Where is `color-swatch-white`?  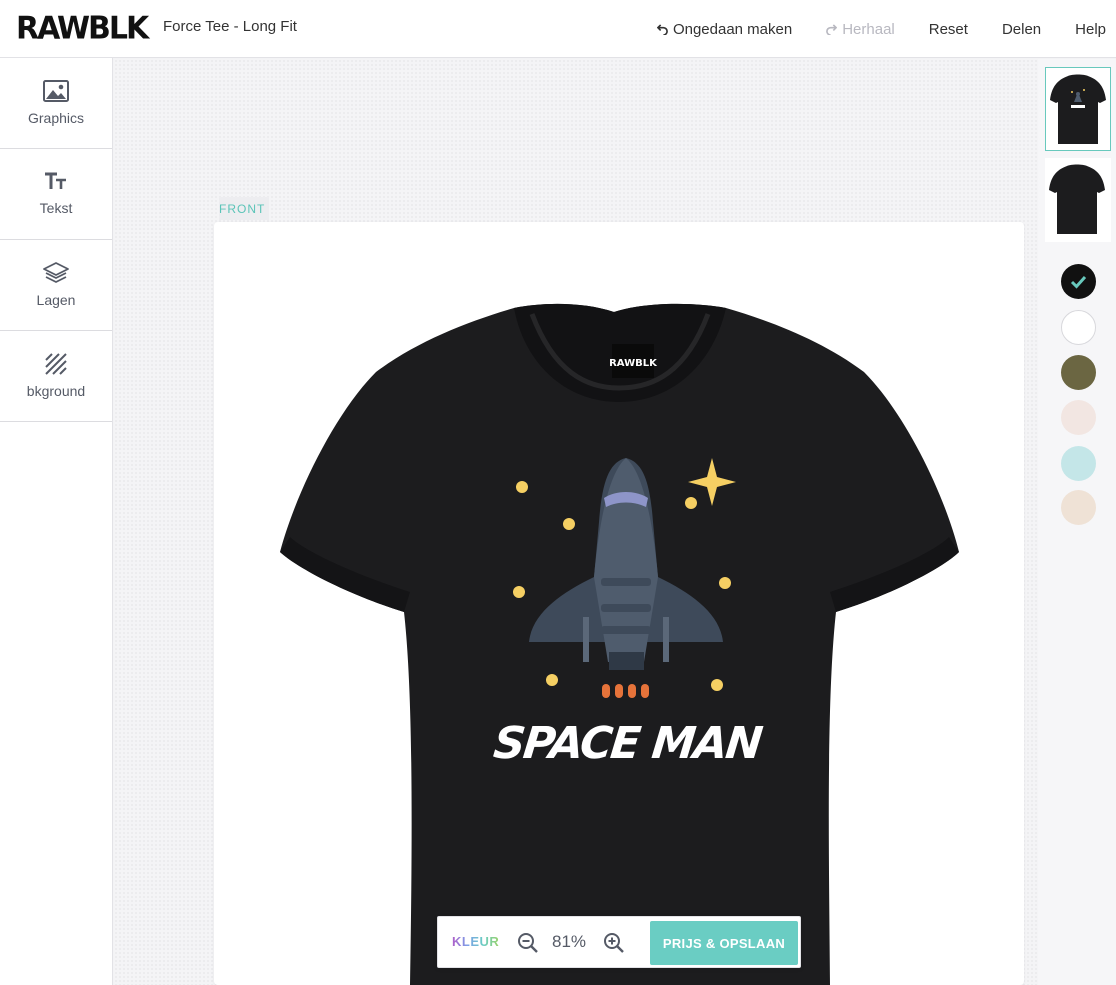
color-swatch-white is located at coordinates (1078, 327).